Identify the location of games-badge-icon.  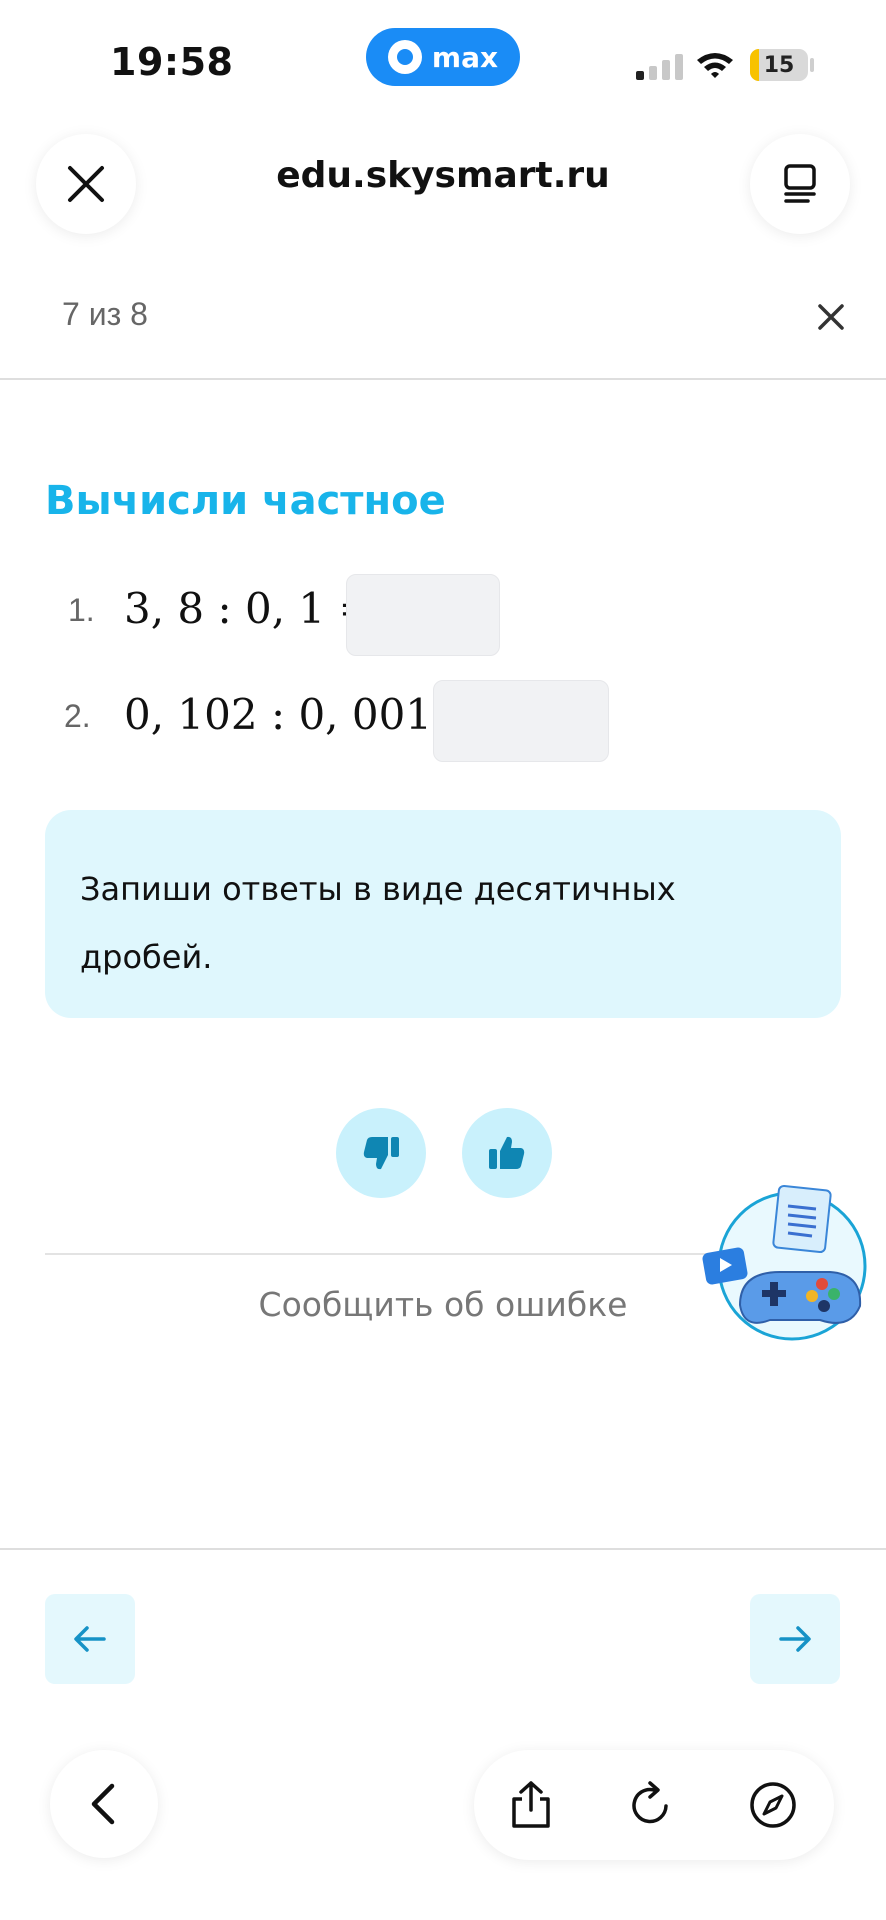
(785, 1265).